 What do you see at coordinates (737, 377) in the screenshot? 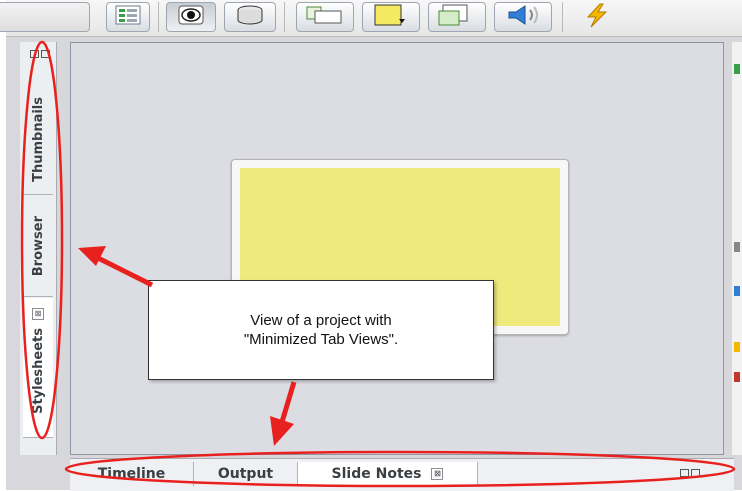
I see `red-icon` at bounding box center [737, 377].